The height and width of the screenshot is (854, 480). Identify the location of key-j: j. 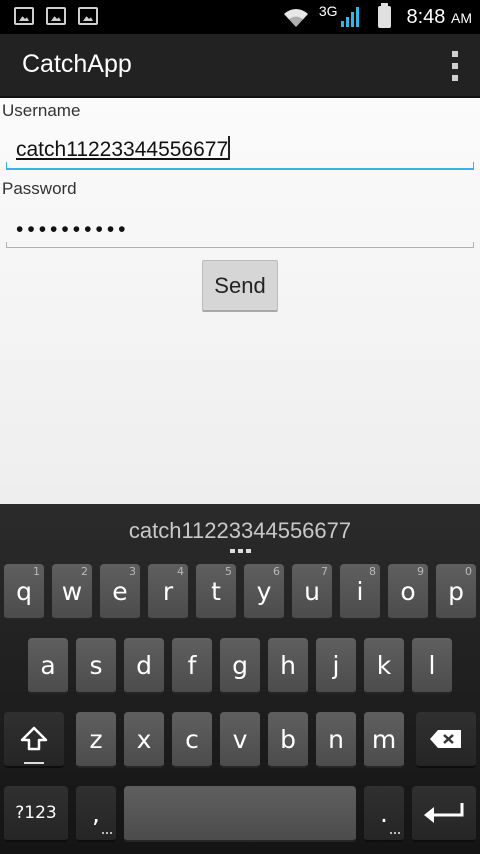
(336, 666).